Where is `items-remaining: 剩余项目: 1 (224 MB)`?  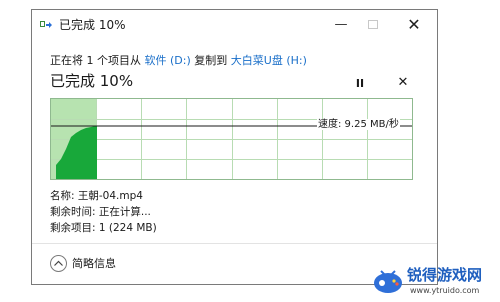 items-remaining: 剩余项目: 1 (224 MB) is located at coordinates (103, 228).